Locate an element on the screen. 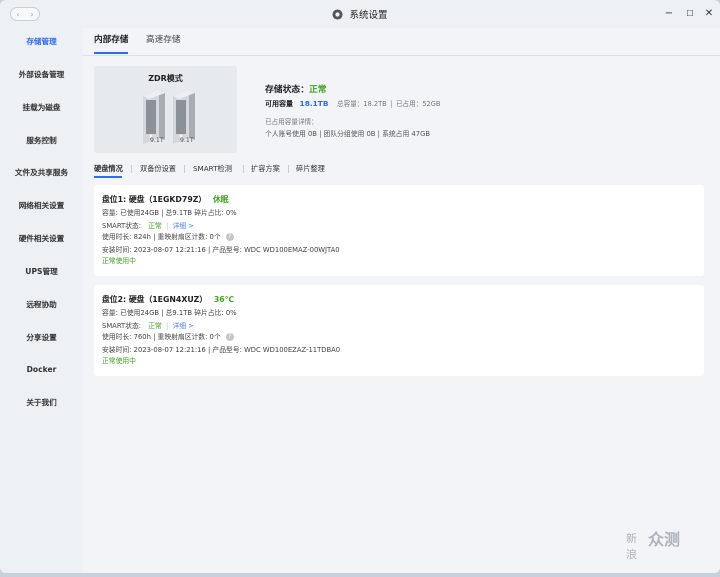  usage-detail-title: 已占用容量详情： is located at coordinates (291, 122).